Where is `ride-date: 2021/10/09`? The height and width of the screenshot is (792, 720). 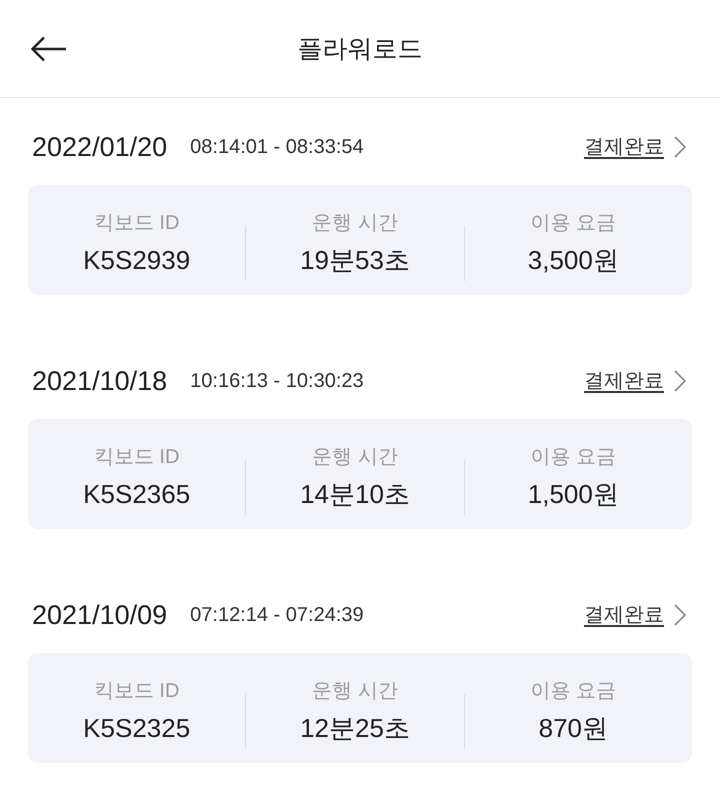
ride-date: 2021/10/09 is located at coordinates (100, 615).